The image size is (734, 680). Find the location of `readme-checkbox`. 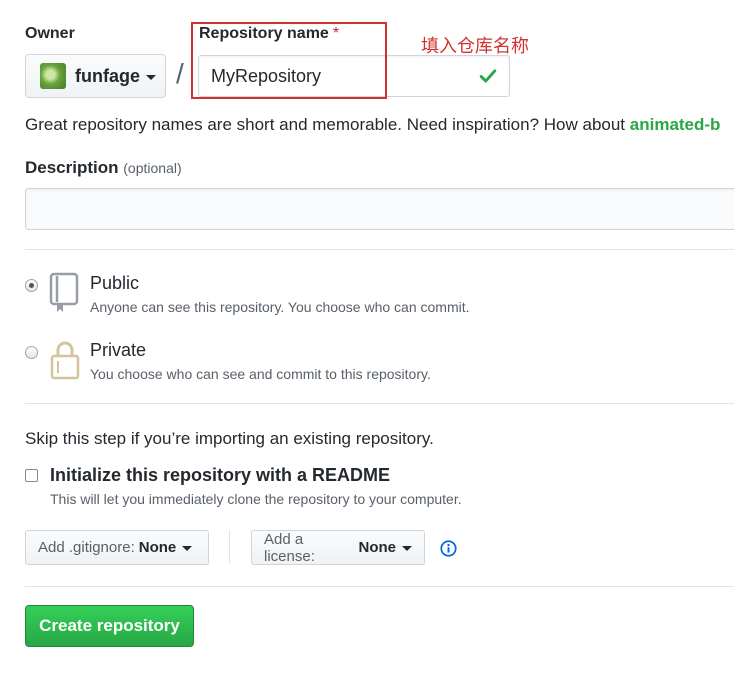

readme-checkbox is located at coordinates (31, 475).